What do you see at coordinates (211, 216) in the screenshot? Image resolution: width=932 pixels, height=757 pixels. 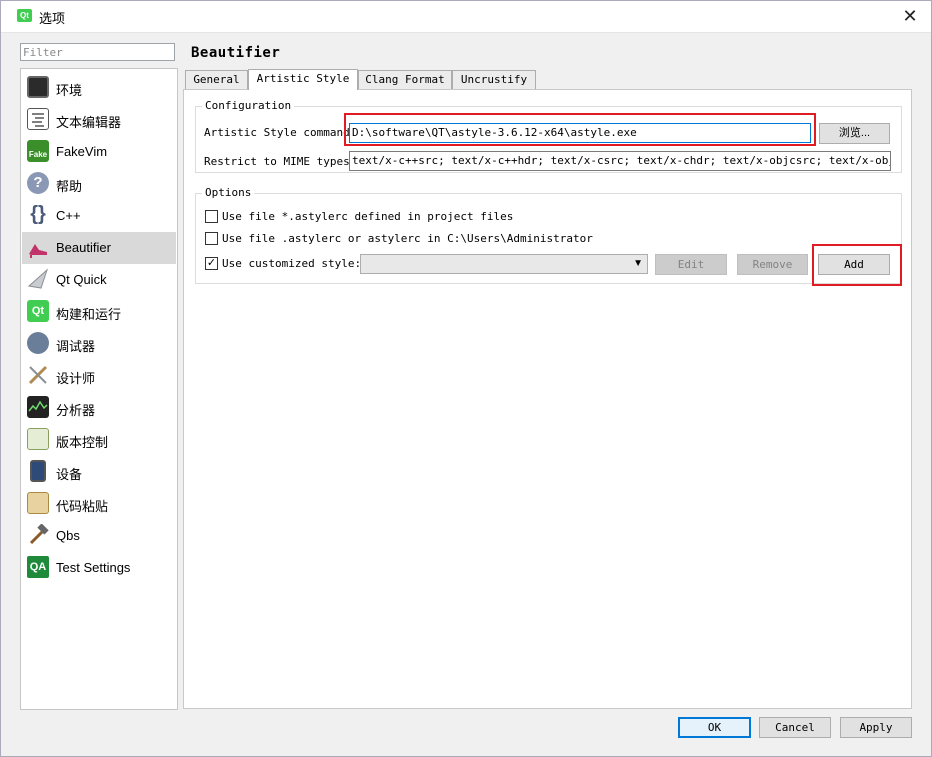 I see `project-astylerc-checkbox` at bounding box center [211, 216].